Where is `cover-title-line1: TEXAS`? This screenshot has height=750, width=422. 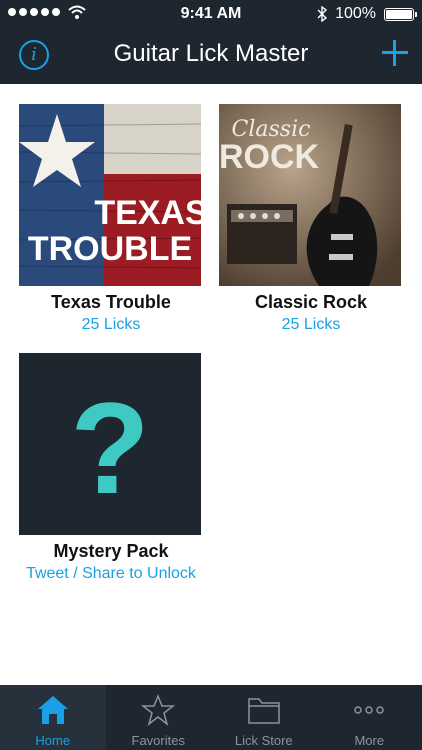
cover-title-line1: TEXAS is located at coordinates (147, 213).